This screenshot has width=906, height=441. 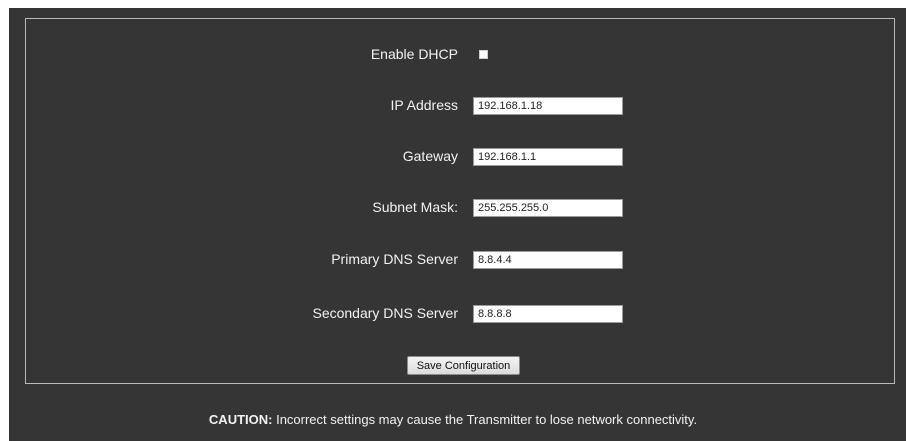 I want to click on dhcp-checkbox, so click(x=483, y=54).